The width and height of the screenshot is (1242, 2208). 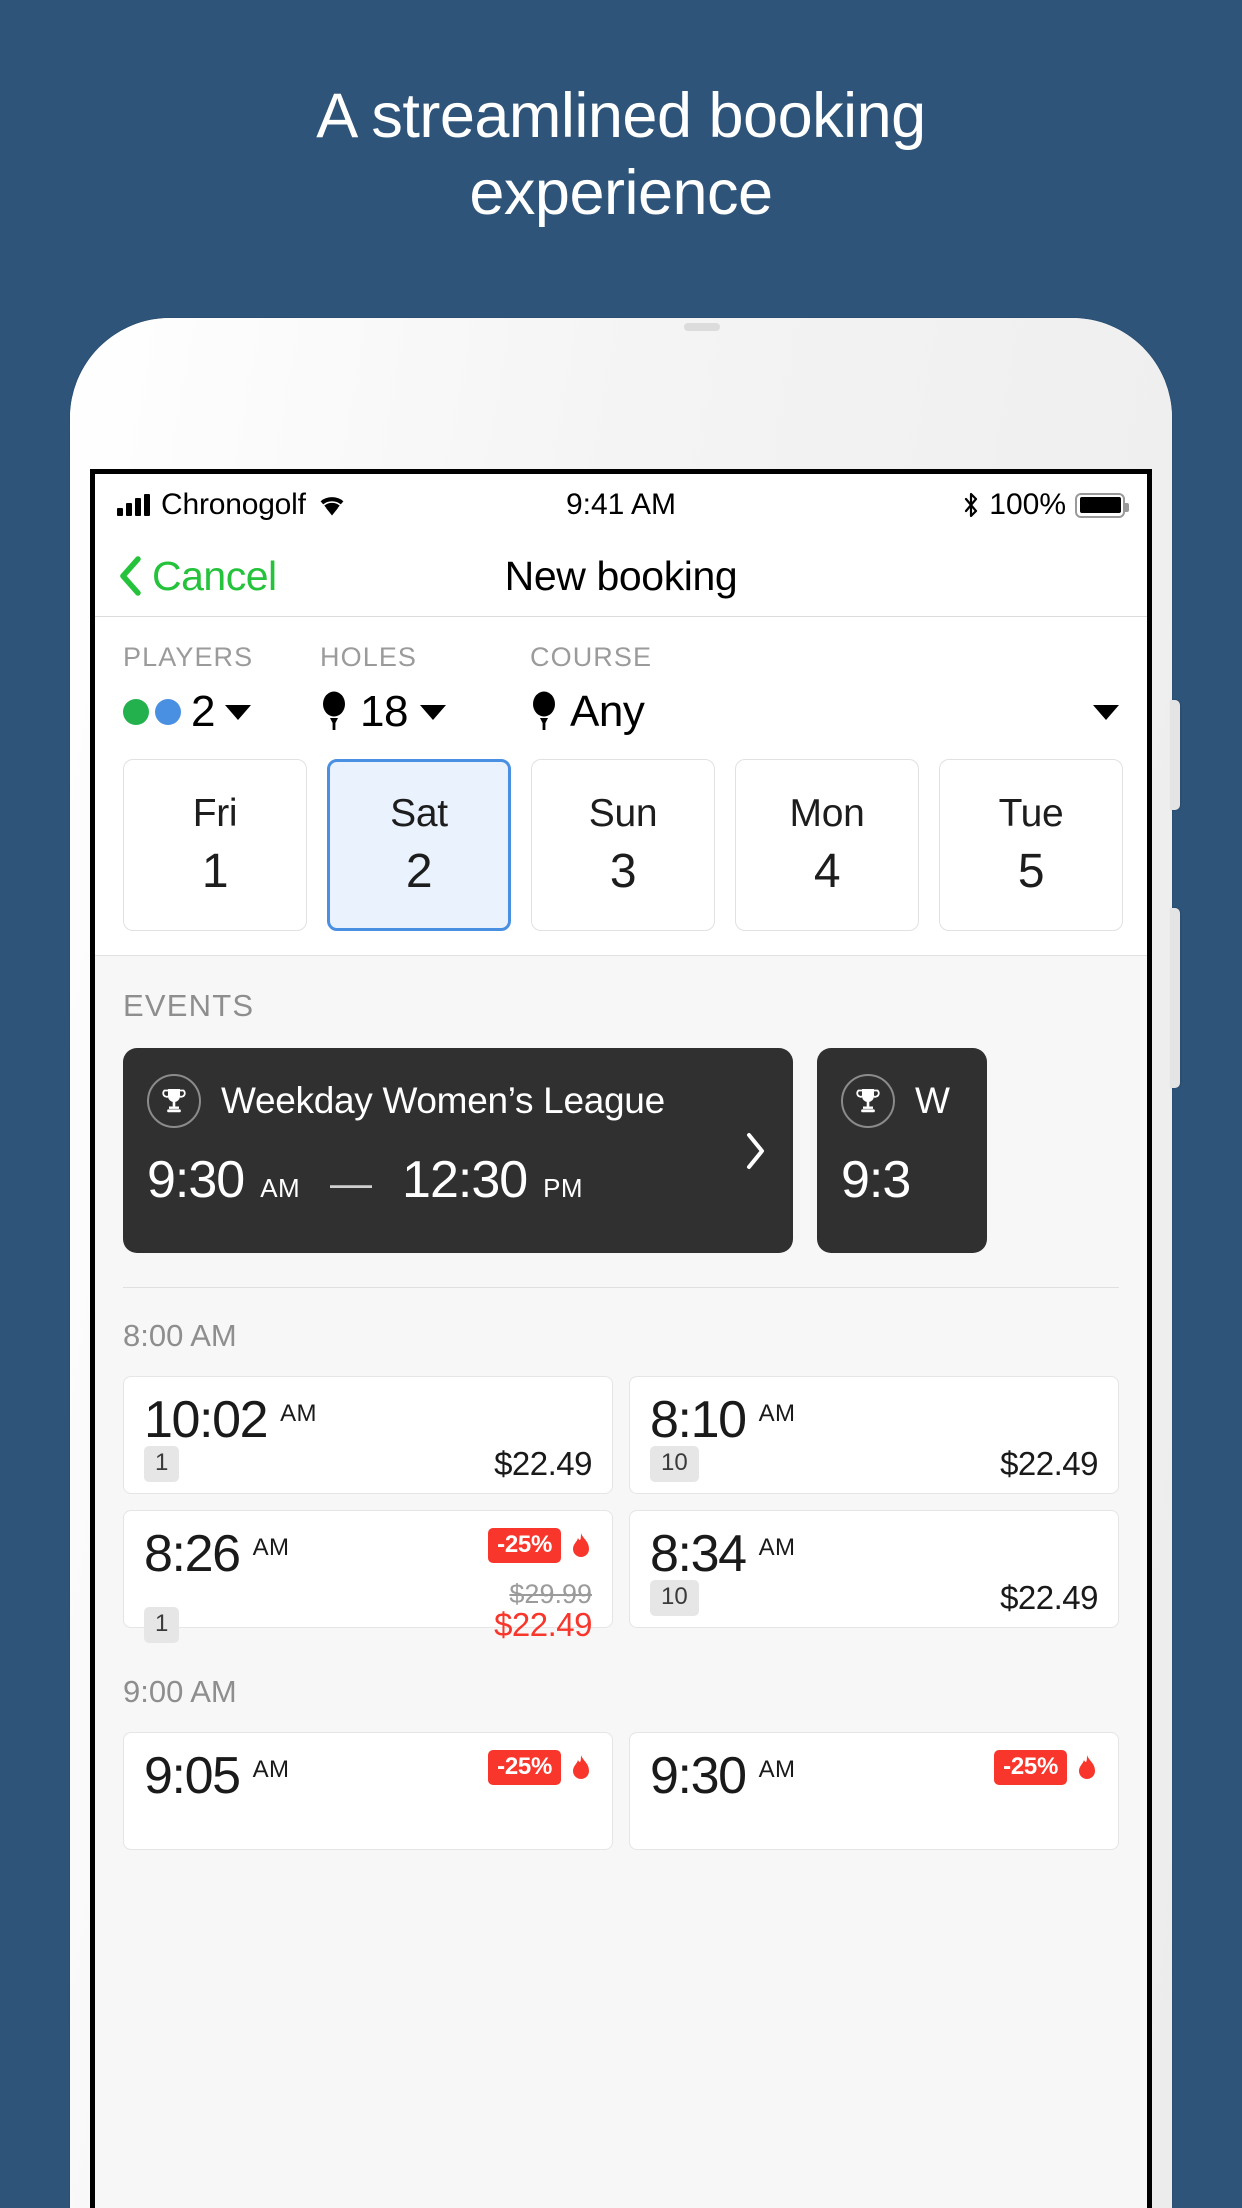 I want to click on date-chip-tue: Tue 5, so click(x=1031, y=845).